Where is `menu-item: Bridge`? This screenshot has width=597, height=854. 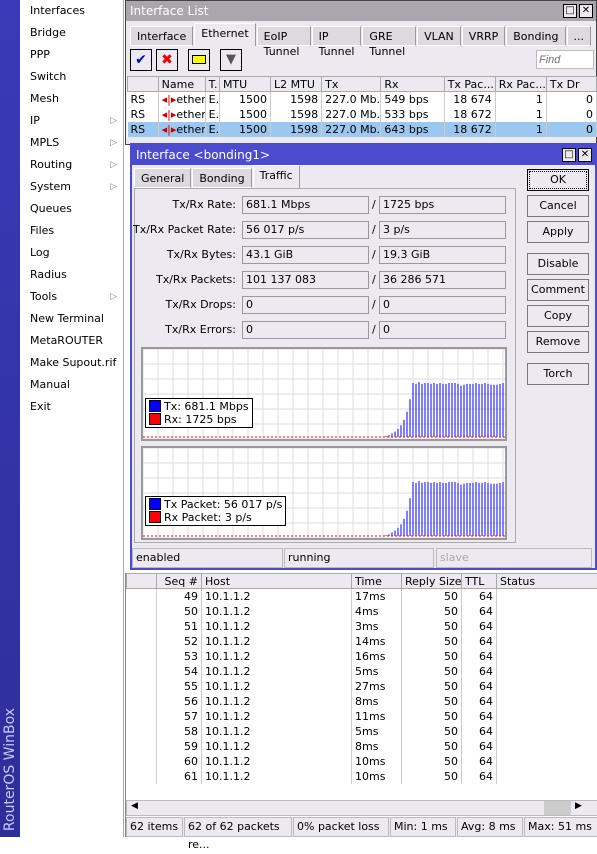 menu-item: Bridge is located at coordinates (71, 33).